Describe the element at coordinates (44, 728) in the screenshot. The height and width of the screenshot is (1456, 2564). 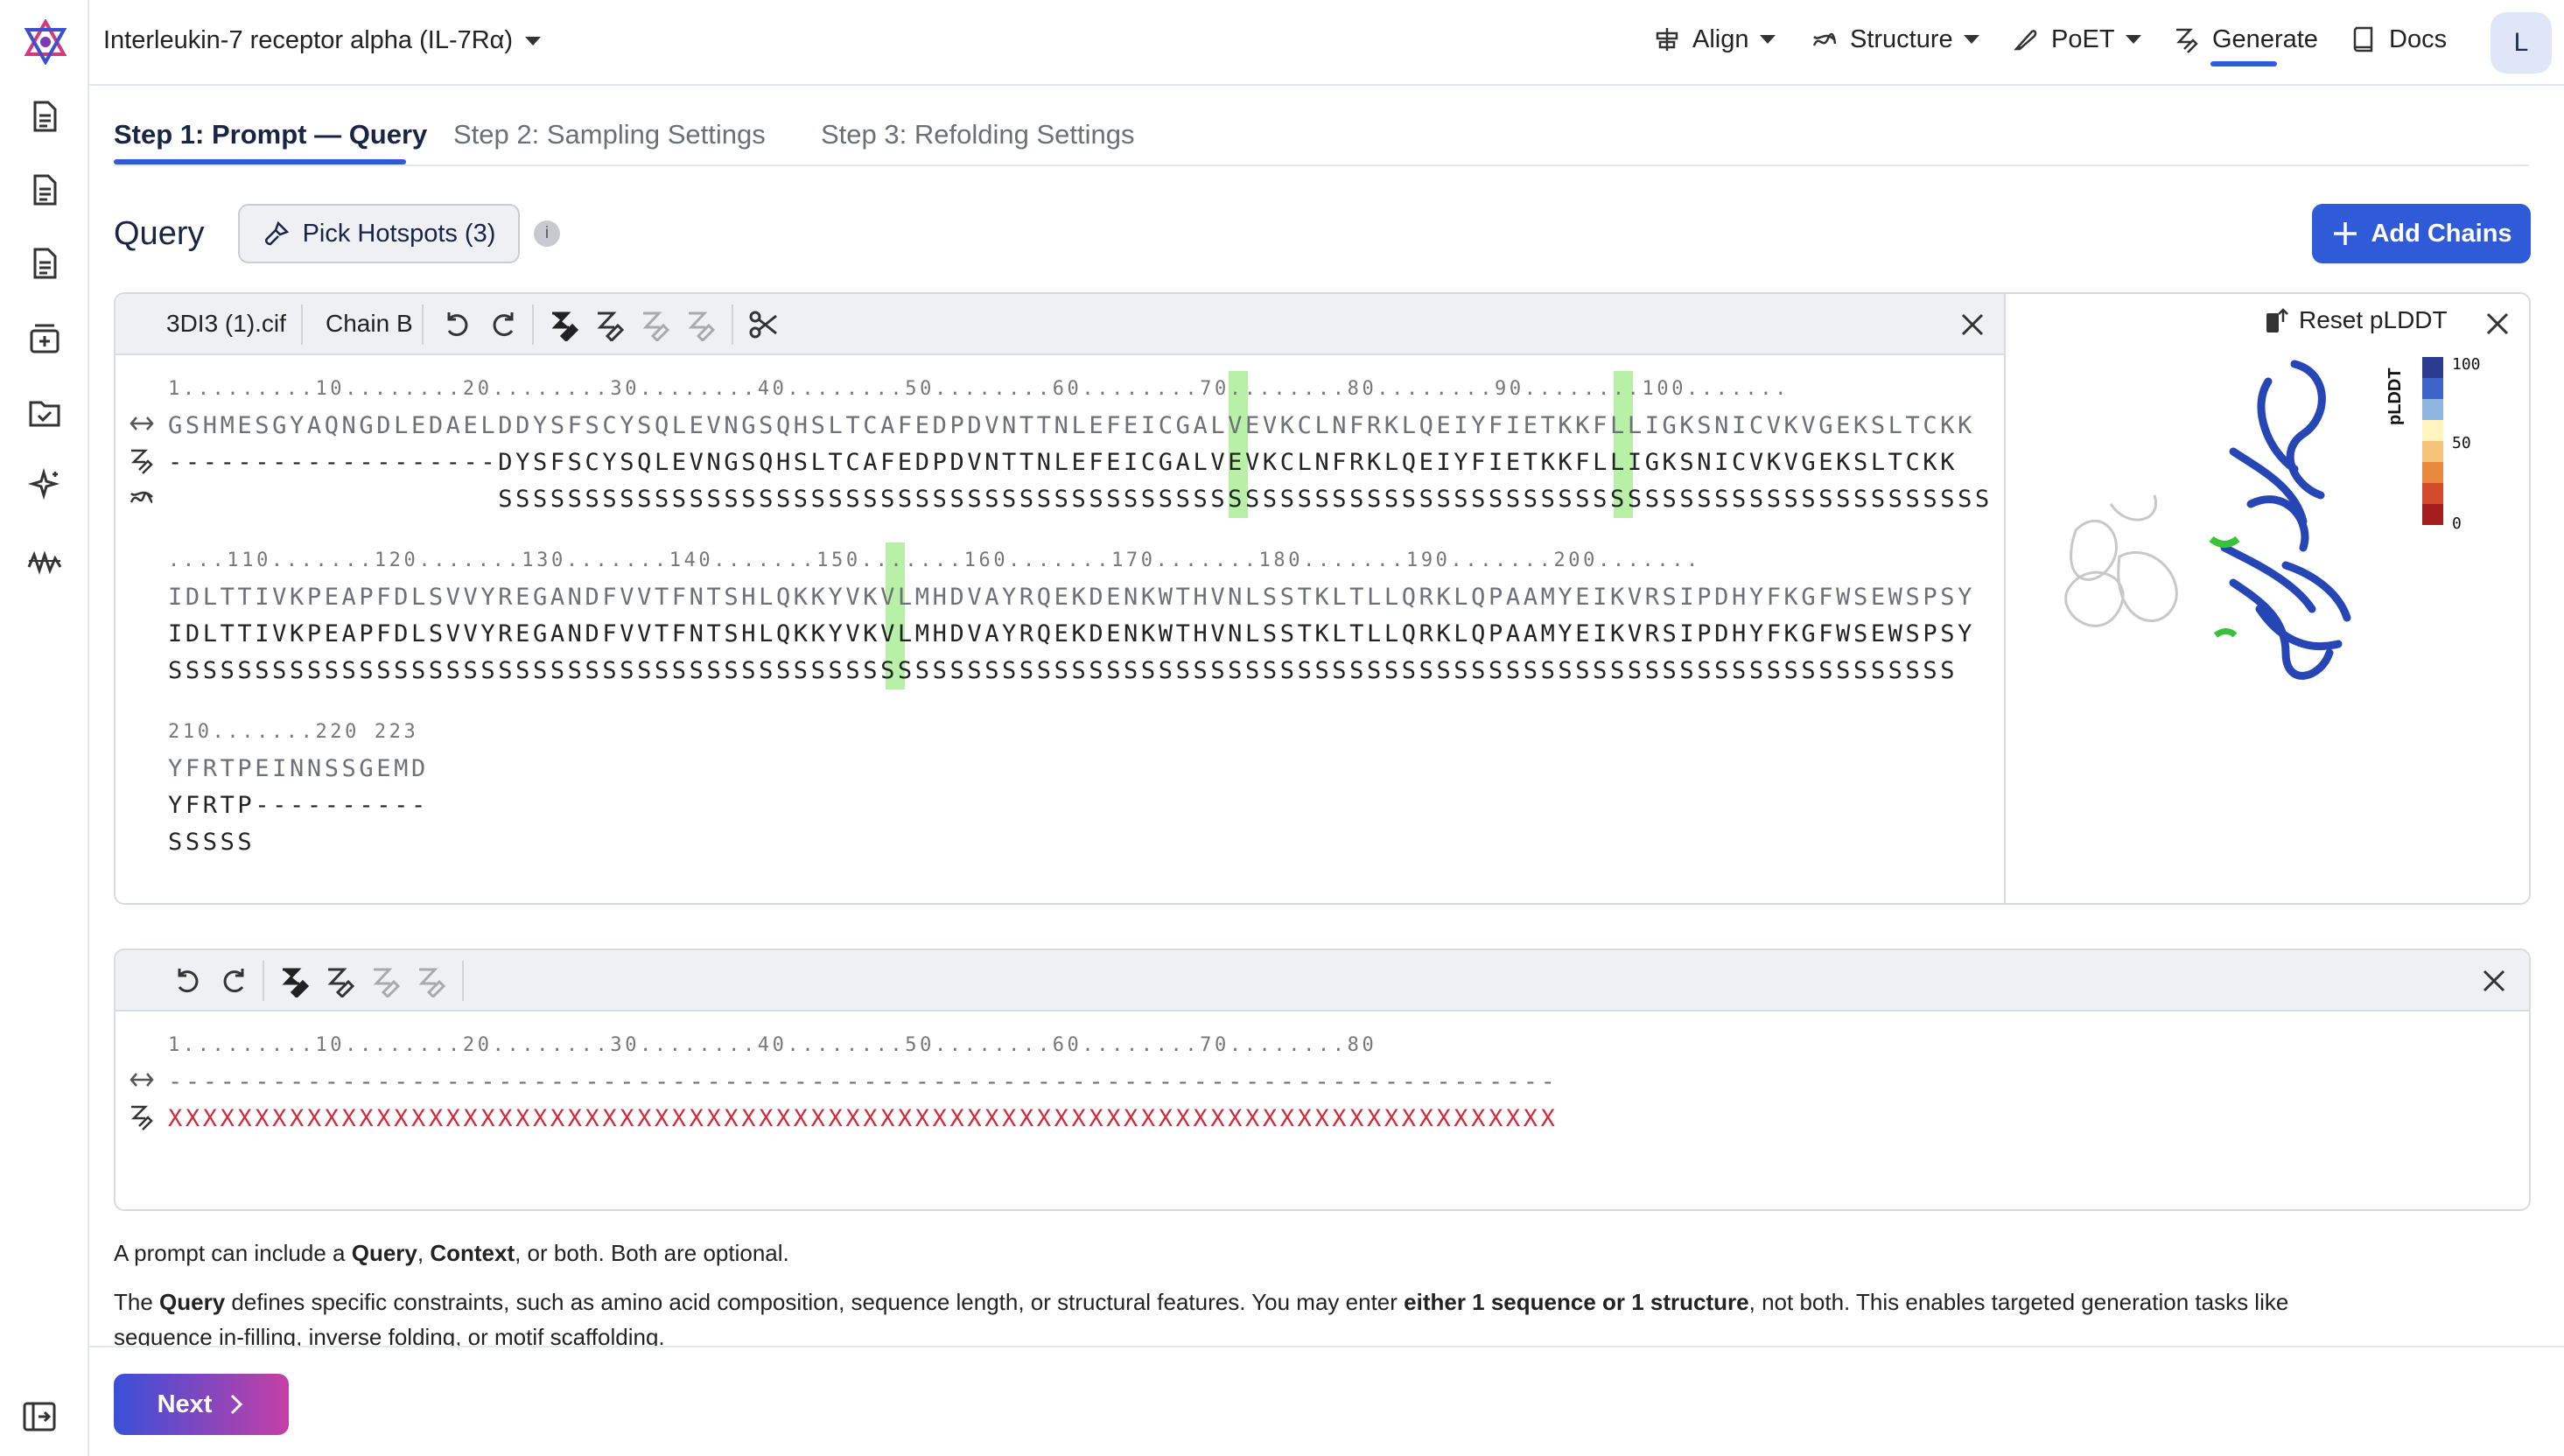
I see `sidebar` at that location.